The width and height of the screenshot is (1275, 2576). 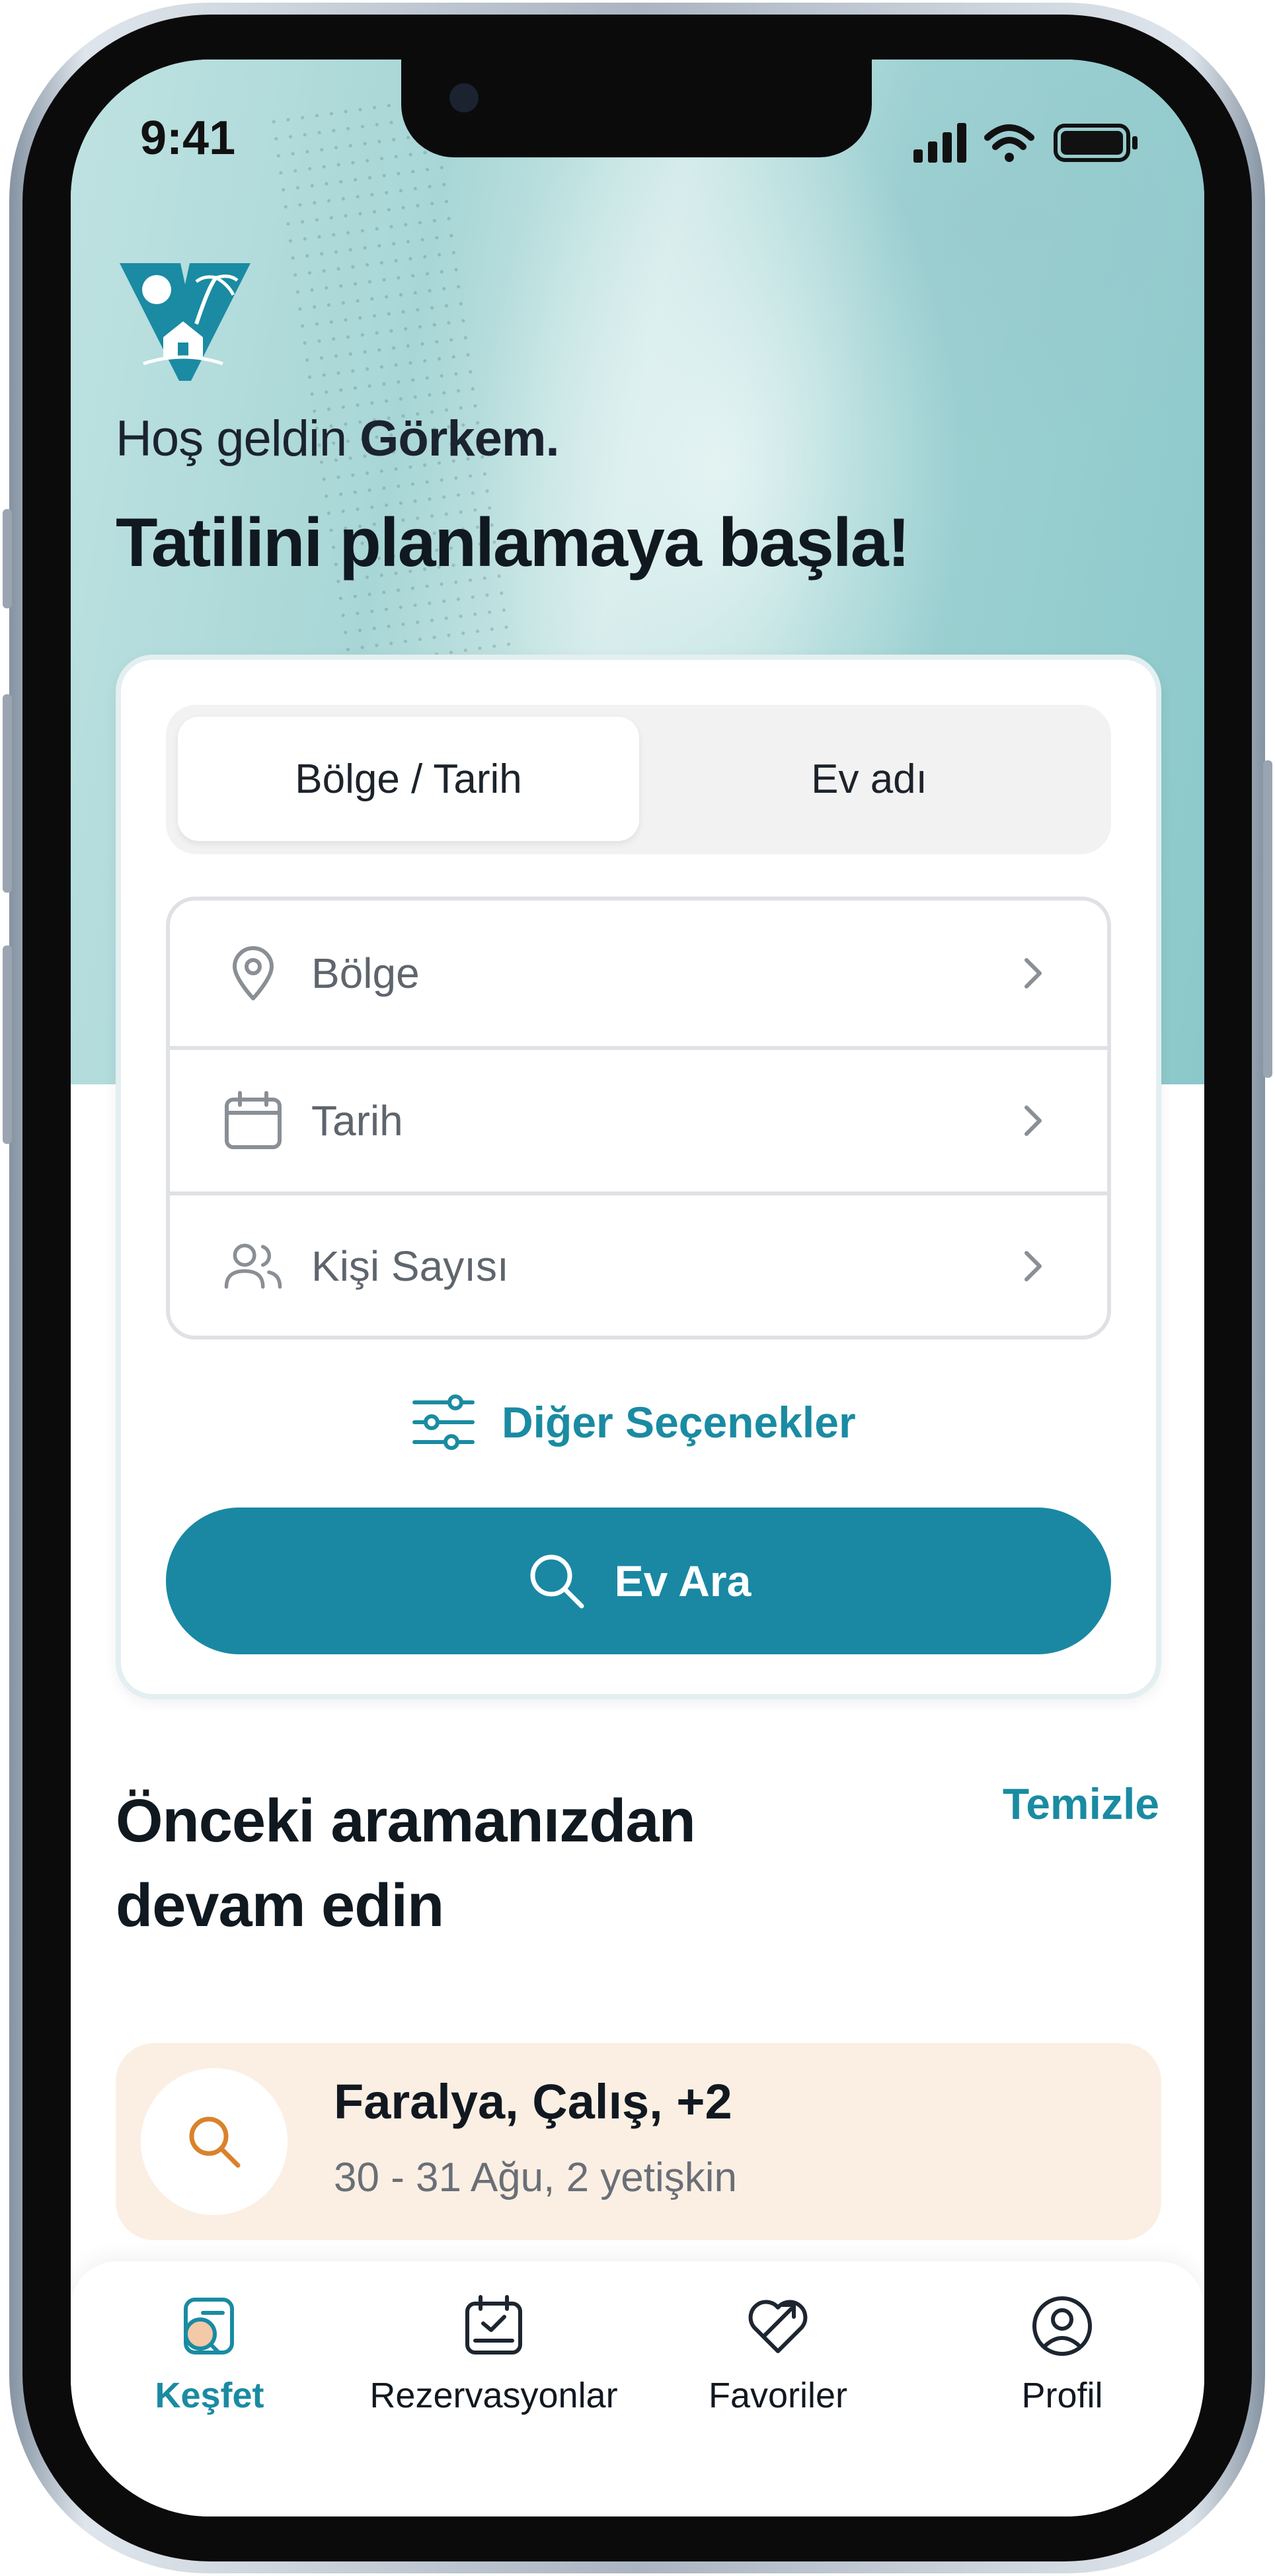 I want to click on mute-switch, so click(x=7, y=559).